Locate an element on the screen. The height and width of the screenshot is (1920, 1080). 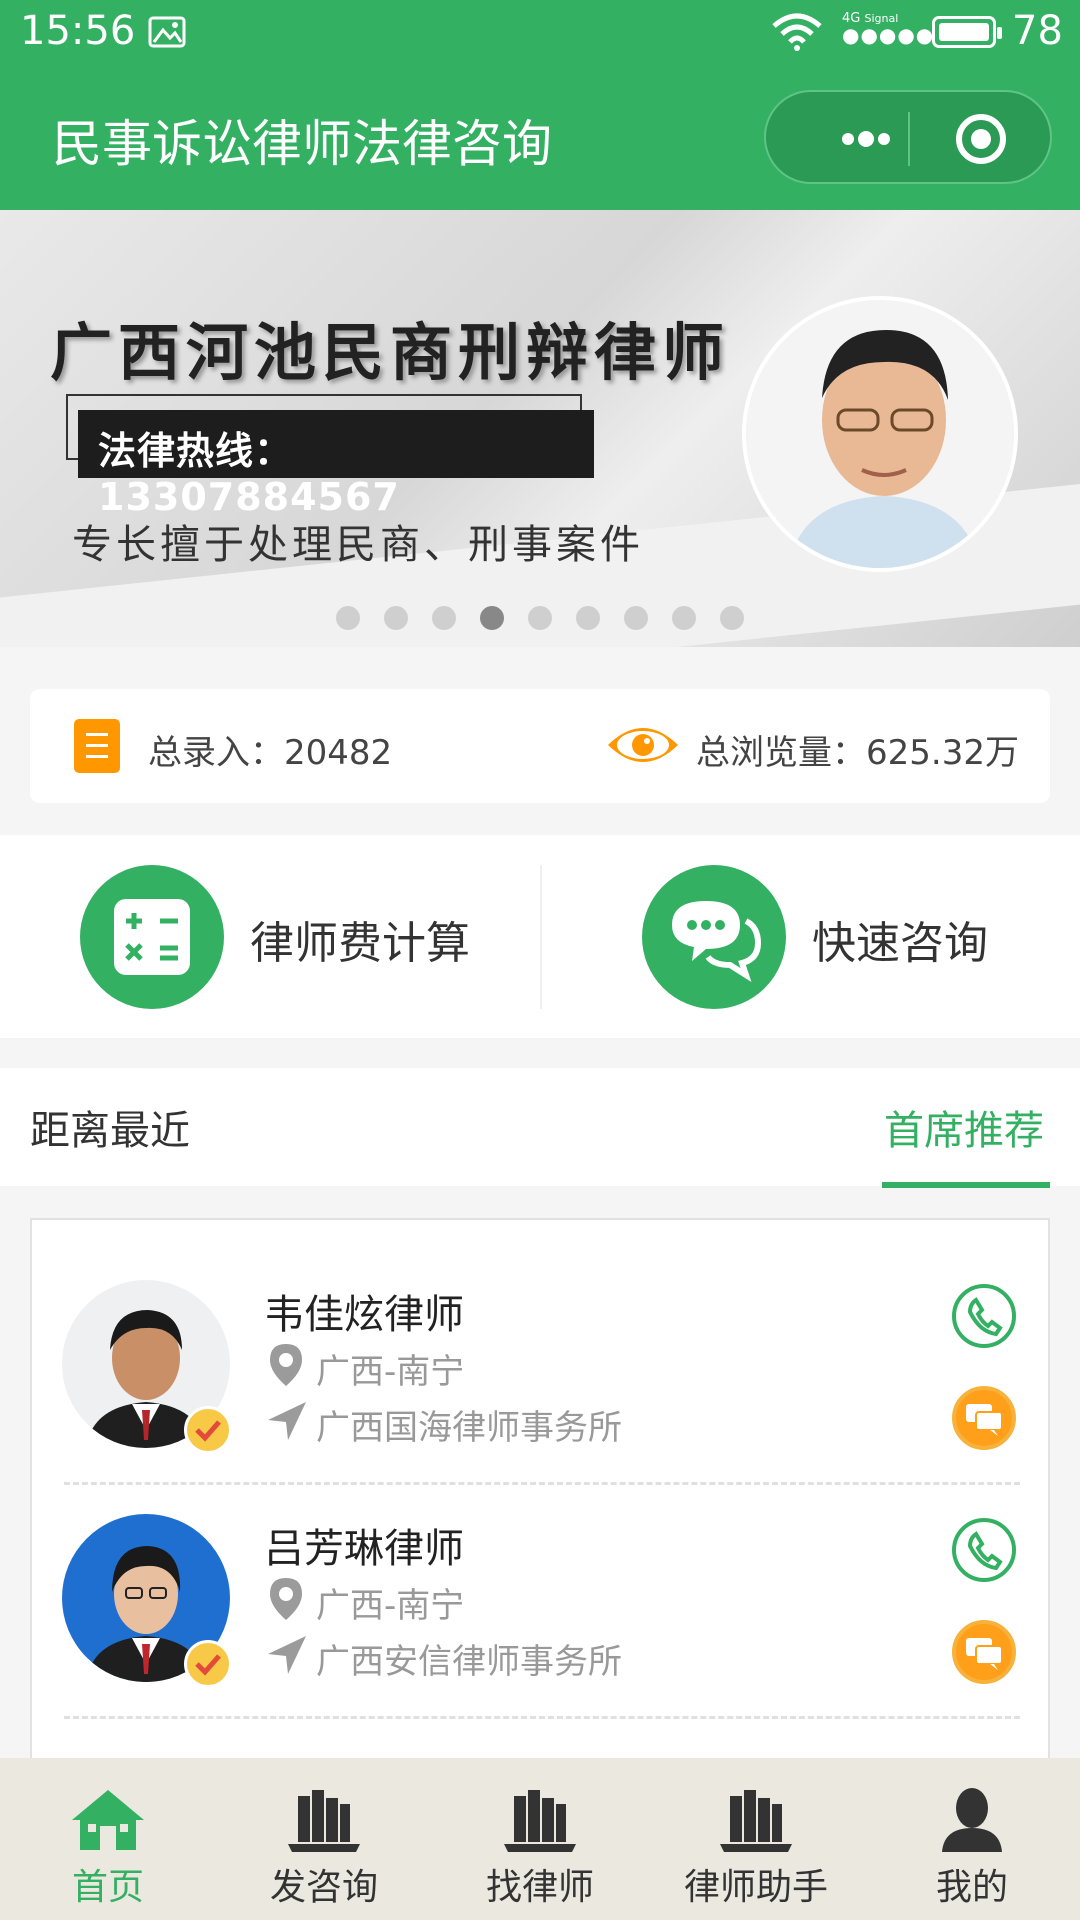
quick-actions: 律师费计算 快速咨询 is located at coordinates (540, 936).